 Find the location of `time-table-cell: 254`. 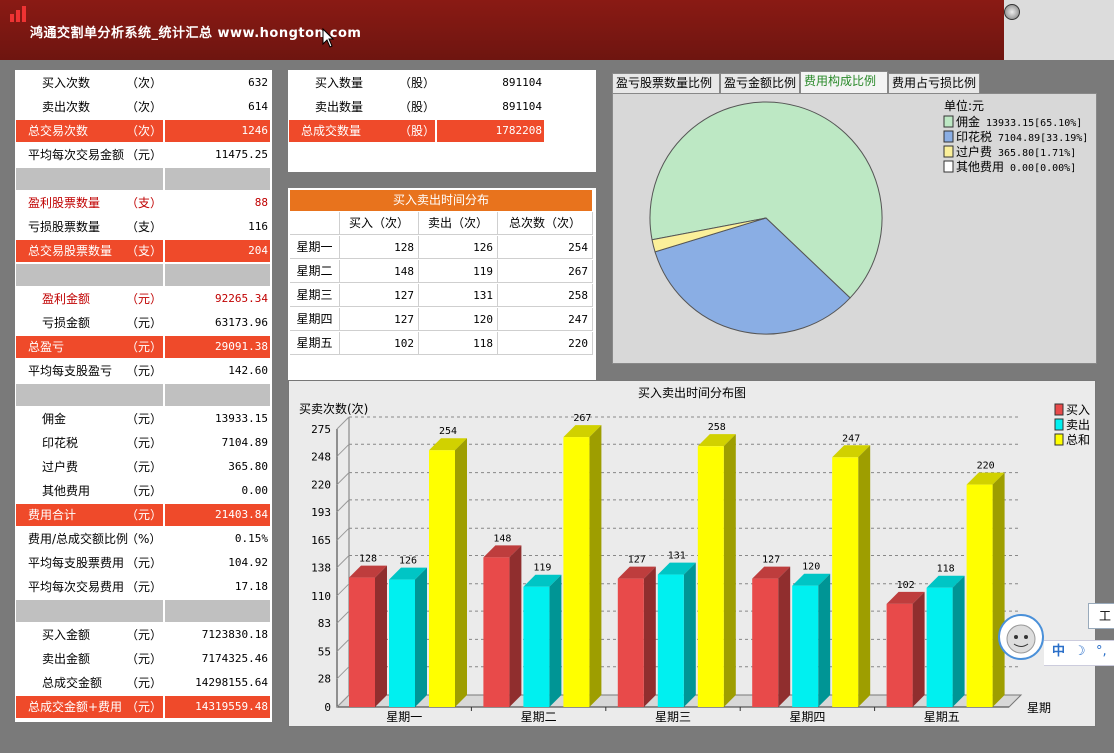

time-table-cell: 254 is located at coordinates (545, 247).